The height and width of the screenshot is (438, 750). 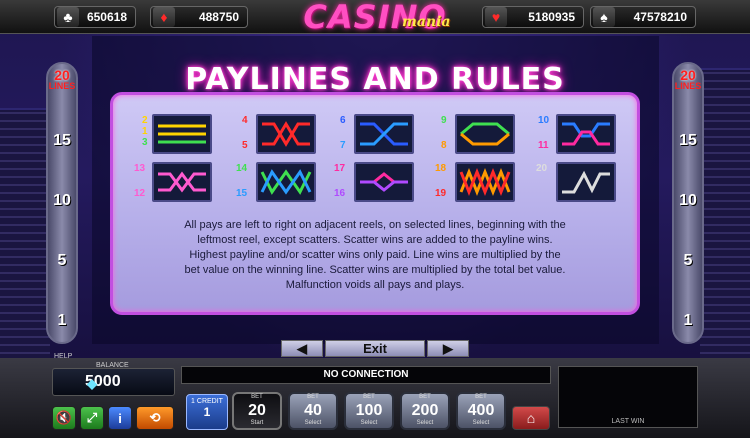 What do you see at coordinates (444, 145) in the screenshot?
I see `payline-number: 8` at bounding box center [444, 145].